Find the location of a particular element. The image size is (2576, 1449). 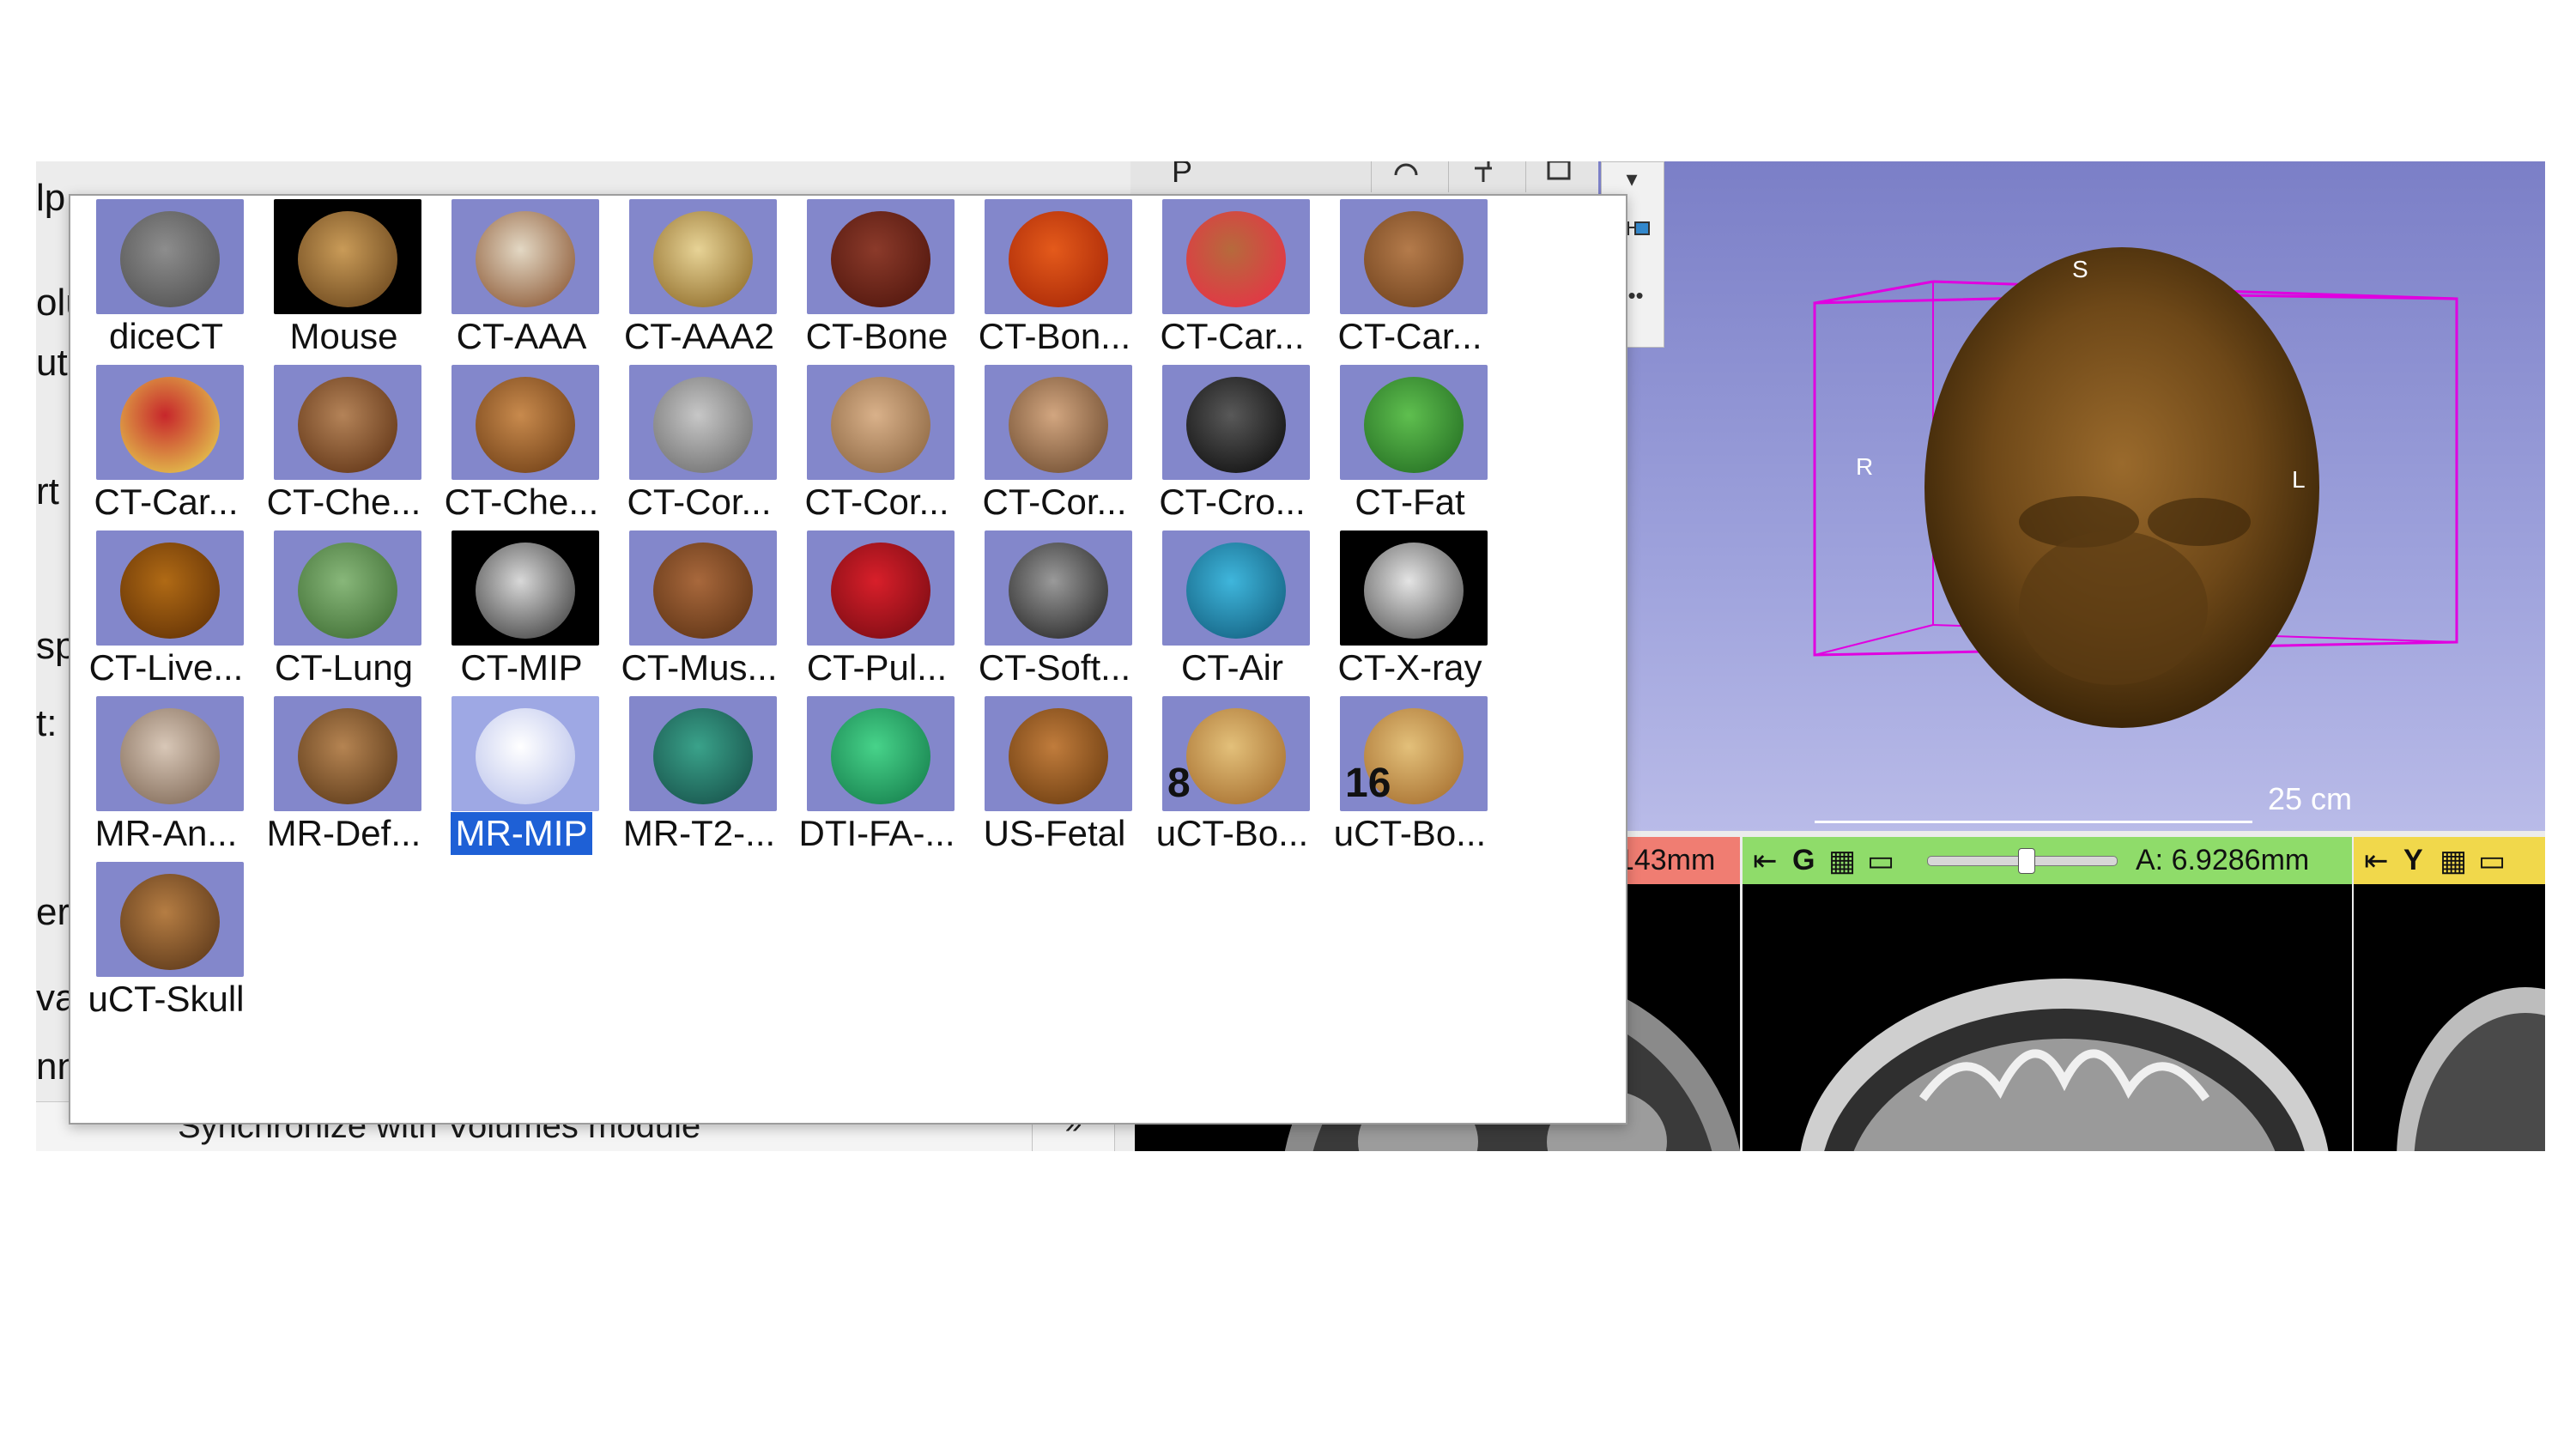

preset-item: CT-Lung is located at coordinates (344, 613).